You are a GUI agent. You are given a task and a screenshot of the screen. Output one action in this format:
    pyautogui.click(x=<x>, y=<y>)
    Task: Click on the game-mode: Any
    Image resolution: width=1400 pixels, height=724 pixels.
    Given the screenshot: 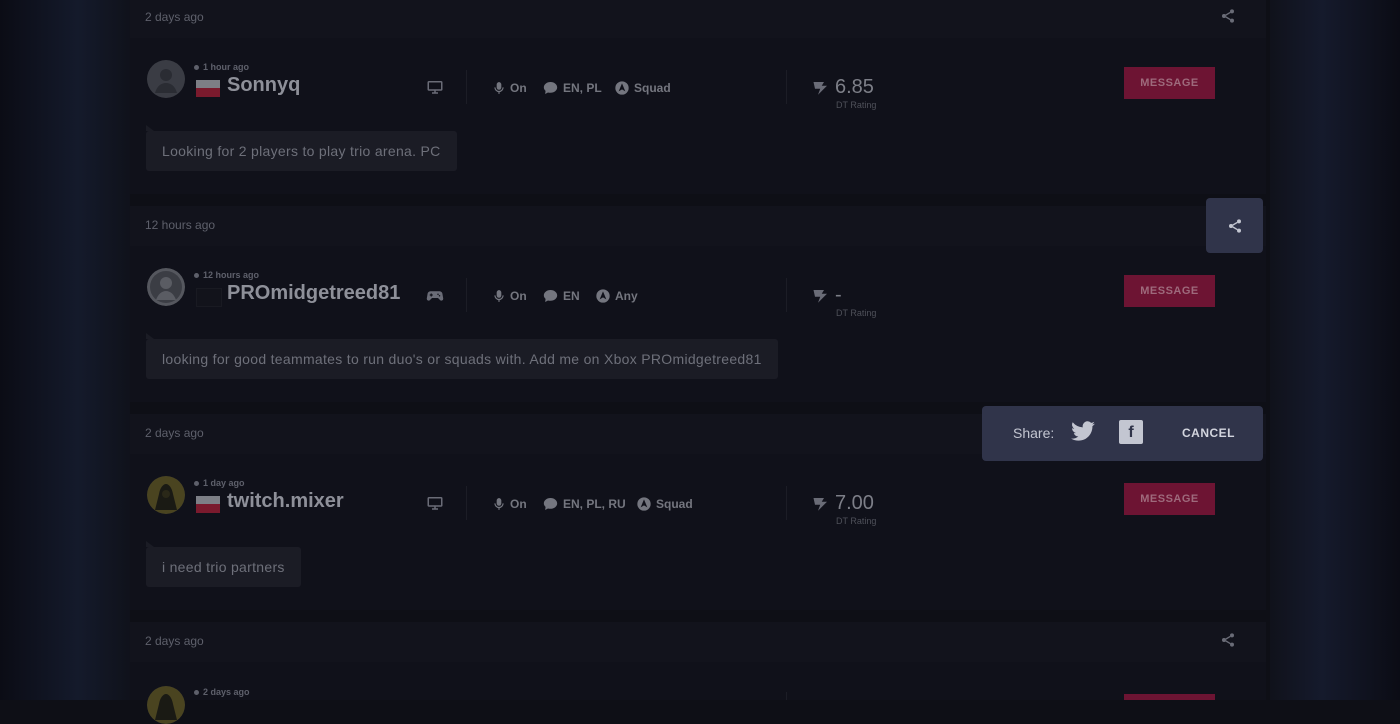 What is the action you would take?
    pyautogui.click(x=616, y=296)
    